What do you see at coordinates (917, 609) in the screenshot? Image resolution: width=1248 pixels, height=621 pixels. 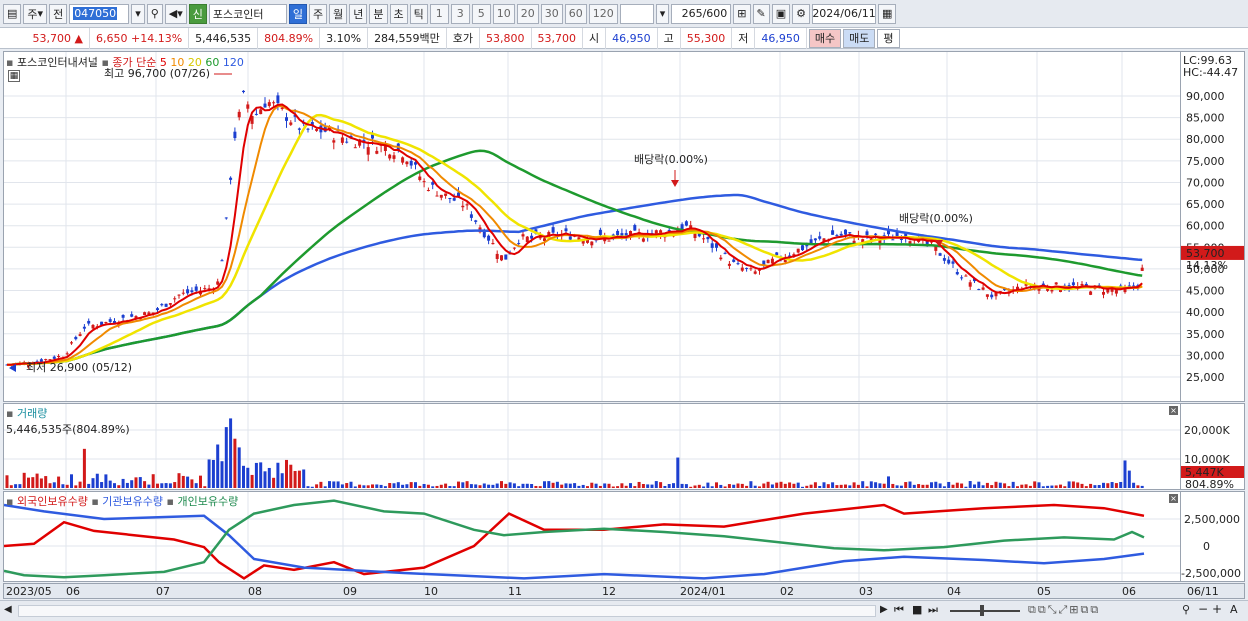 I see `stop-icon: ■` at bounding box center [917, 609].